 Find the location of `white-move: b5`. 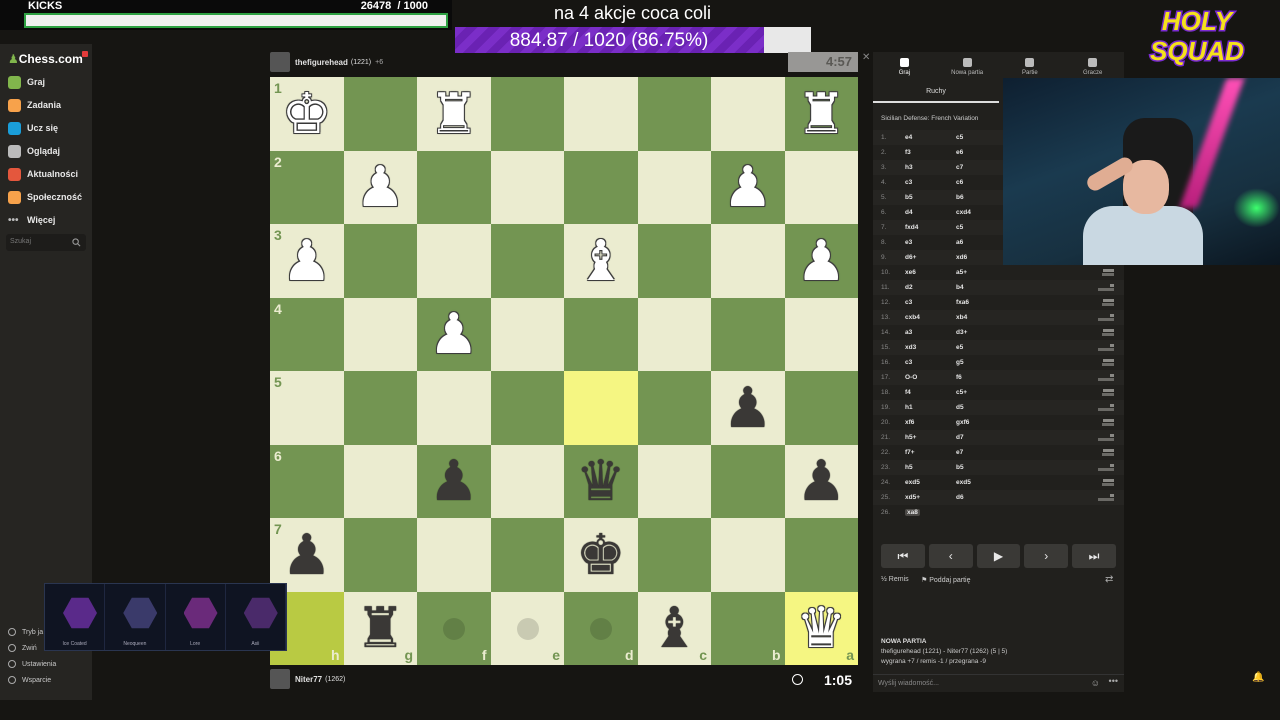

white-move: b5 is located at coordinates (909, 197).